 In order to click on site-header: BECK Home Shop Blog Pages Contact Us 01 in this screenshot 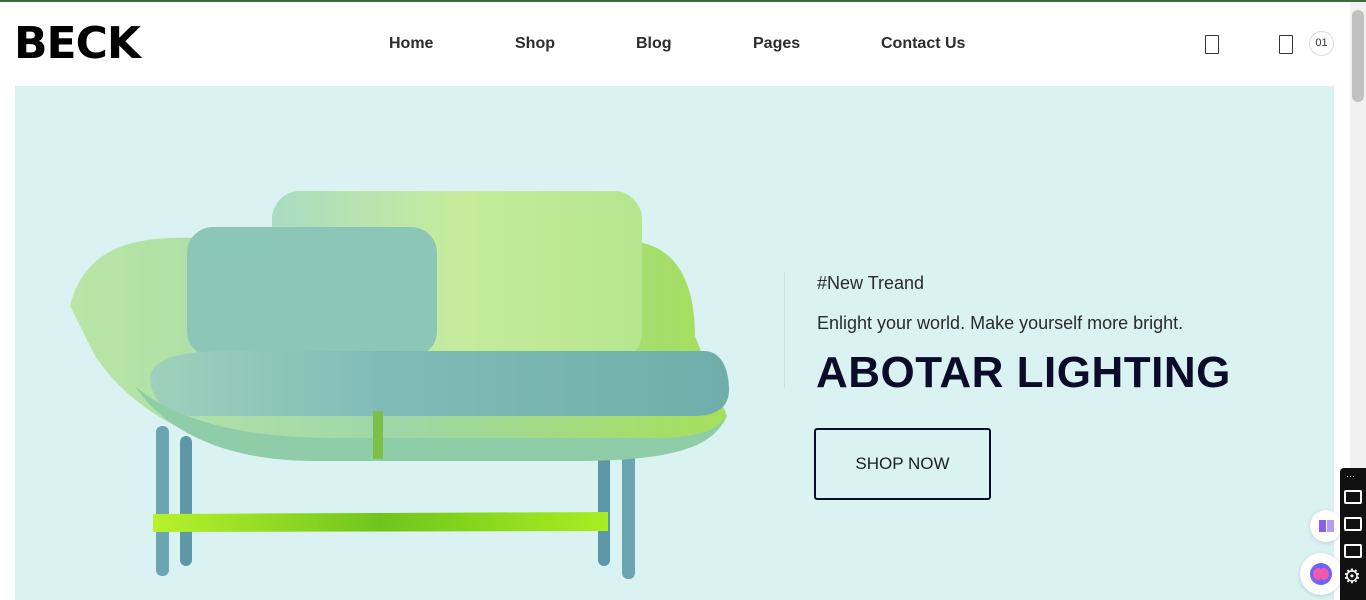, I will do `click(675, 44)`.